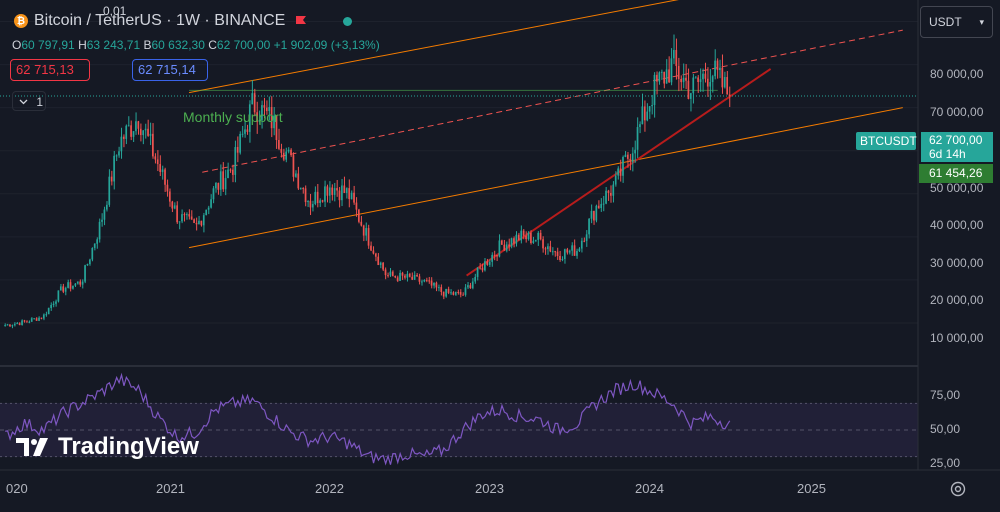 The height and width of the screenshot is (512, 1000). I want to click on currency-selector: USDT ▾, so click(956, 22).